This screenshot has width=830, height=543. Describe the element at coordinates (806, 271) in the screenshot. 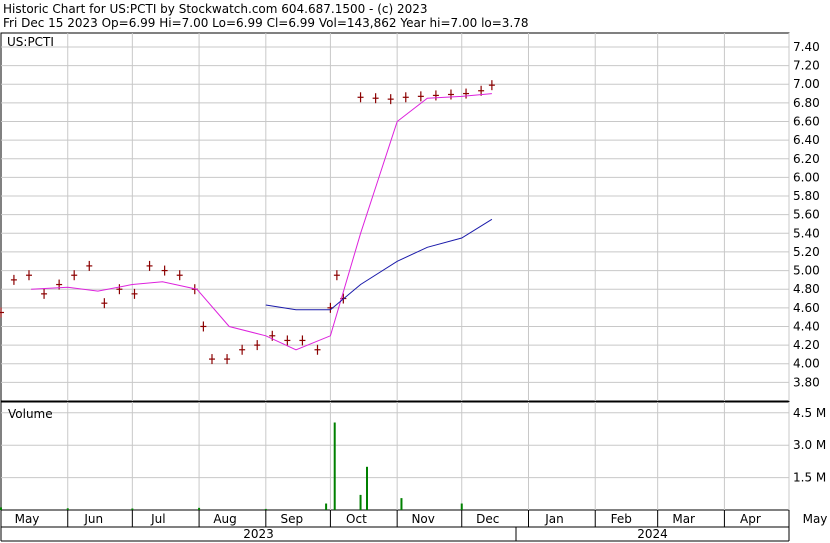

I see `price-tick-label: 5.00` at that location.